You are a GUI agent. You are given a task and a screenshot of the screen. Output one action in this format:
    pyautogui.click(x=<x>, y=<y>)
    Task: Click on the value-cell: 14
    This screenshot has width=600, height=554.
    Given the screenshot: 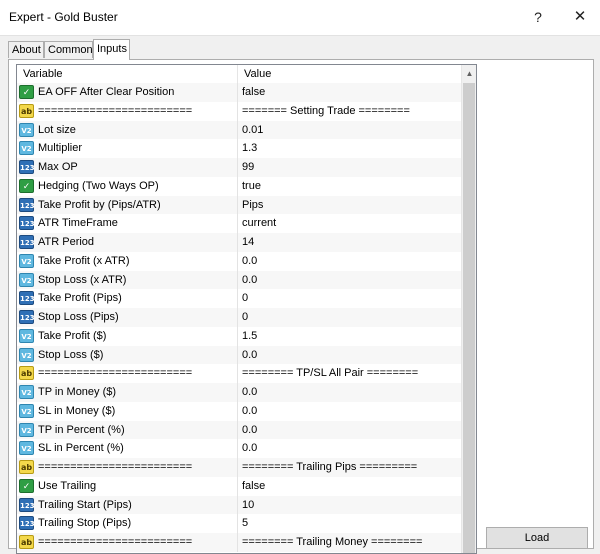 What is the action you would take?
    pyautogui.click(x=351, y=242)
    